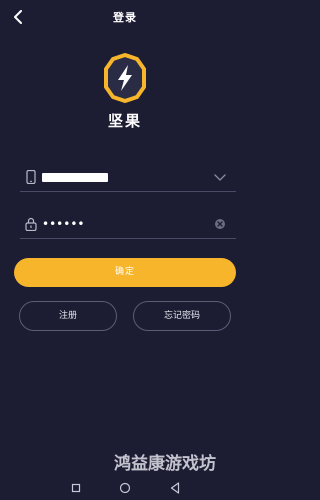  Describe the element at coordinates (125, 272) in the screenshot. I see `confirm-button: 确定` at that location.